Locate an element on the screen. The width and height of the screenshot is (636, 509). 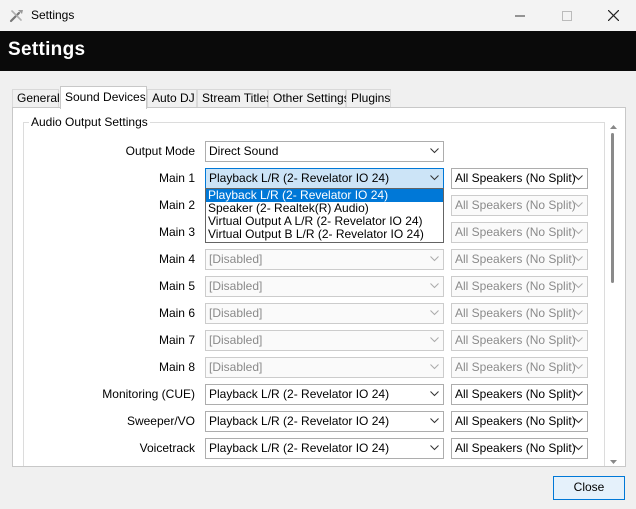
main-7-device-value: [Disabled] is located at coordinates (236, 340).